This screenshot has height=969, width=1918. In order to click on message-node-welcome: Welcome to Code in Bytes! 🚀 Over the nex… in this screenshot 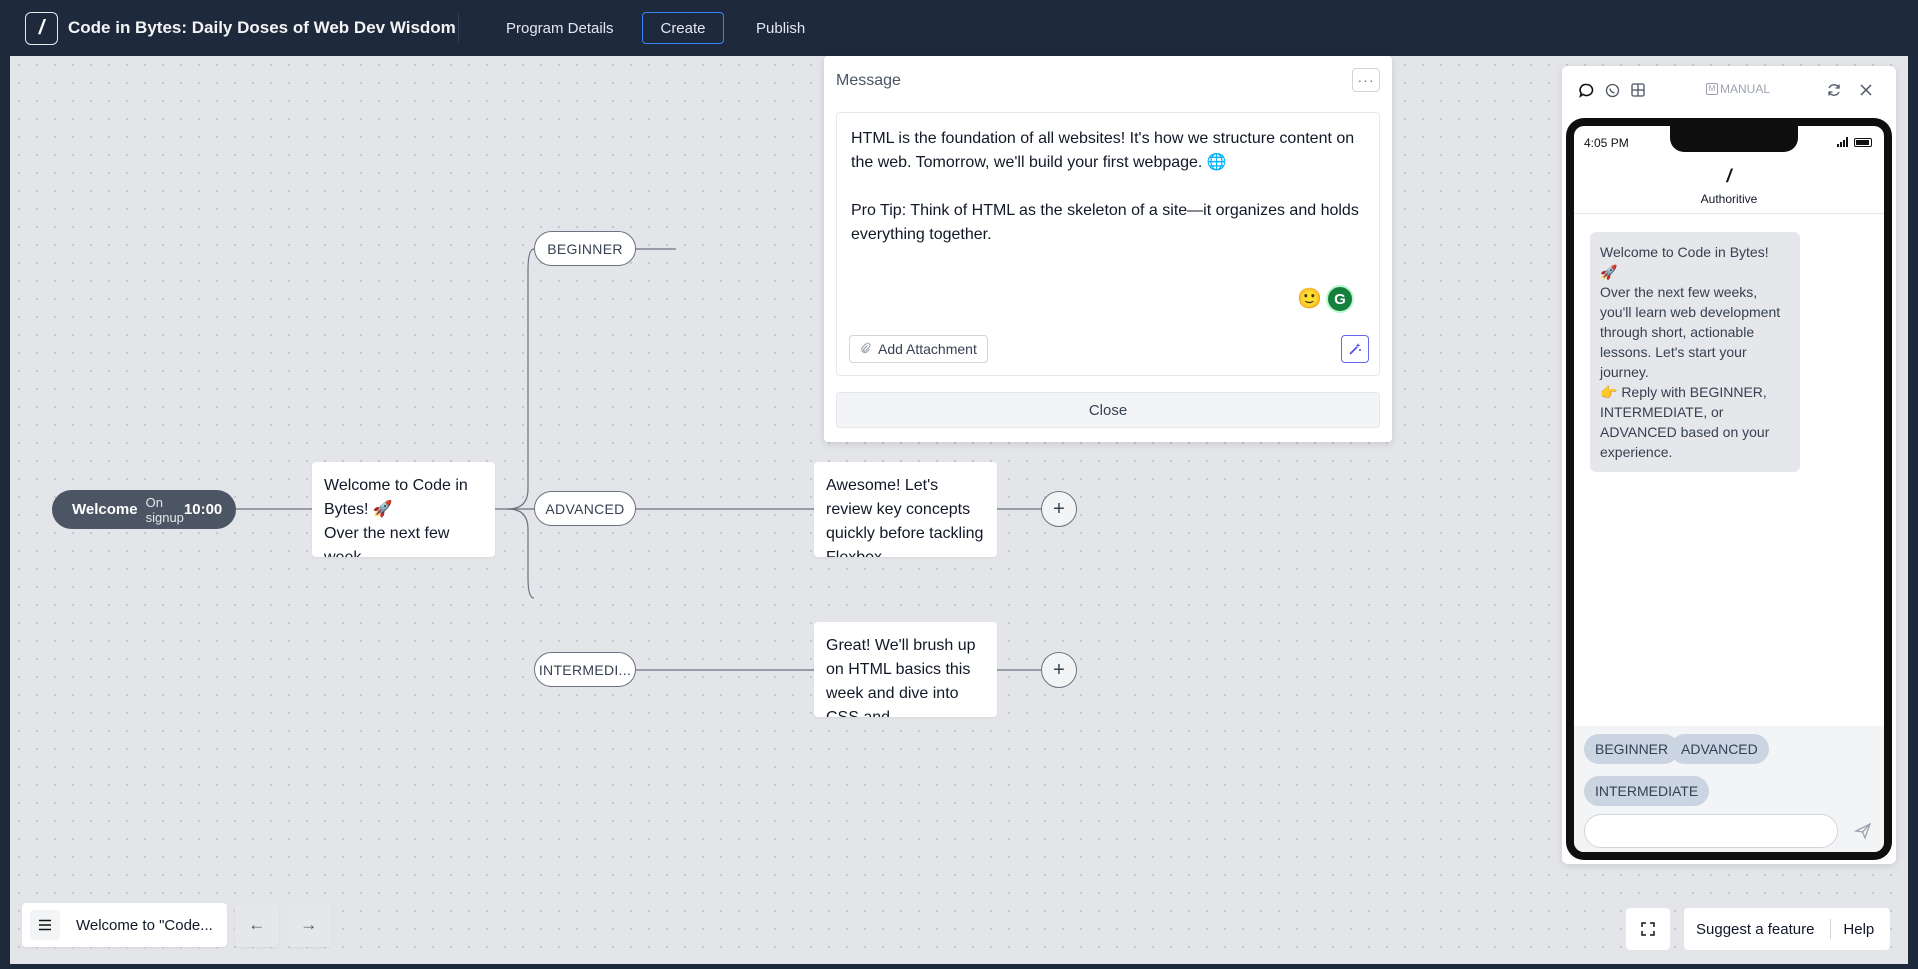, I will do `click(403, 509)`.